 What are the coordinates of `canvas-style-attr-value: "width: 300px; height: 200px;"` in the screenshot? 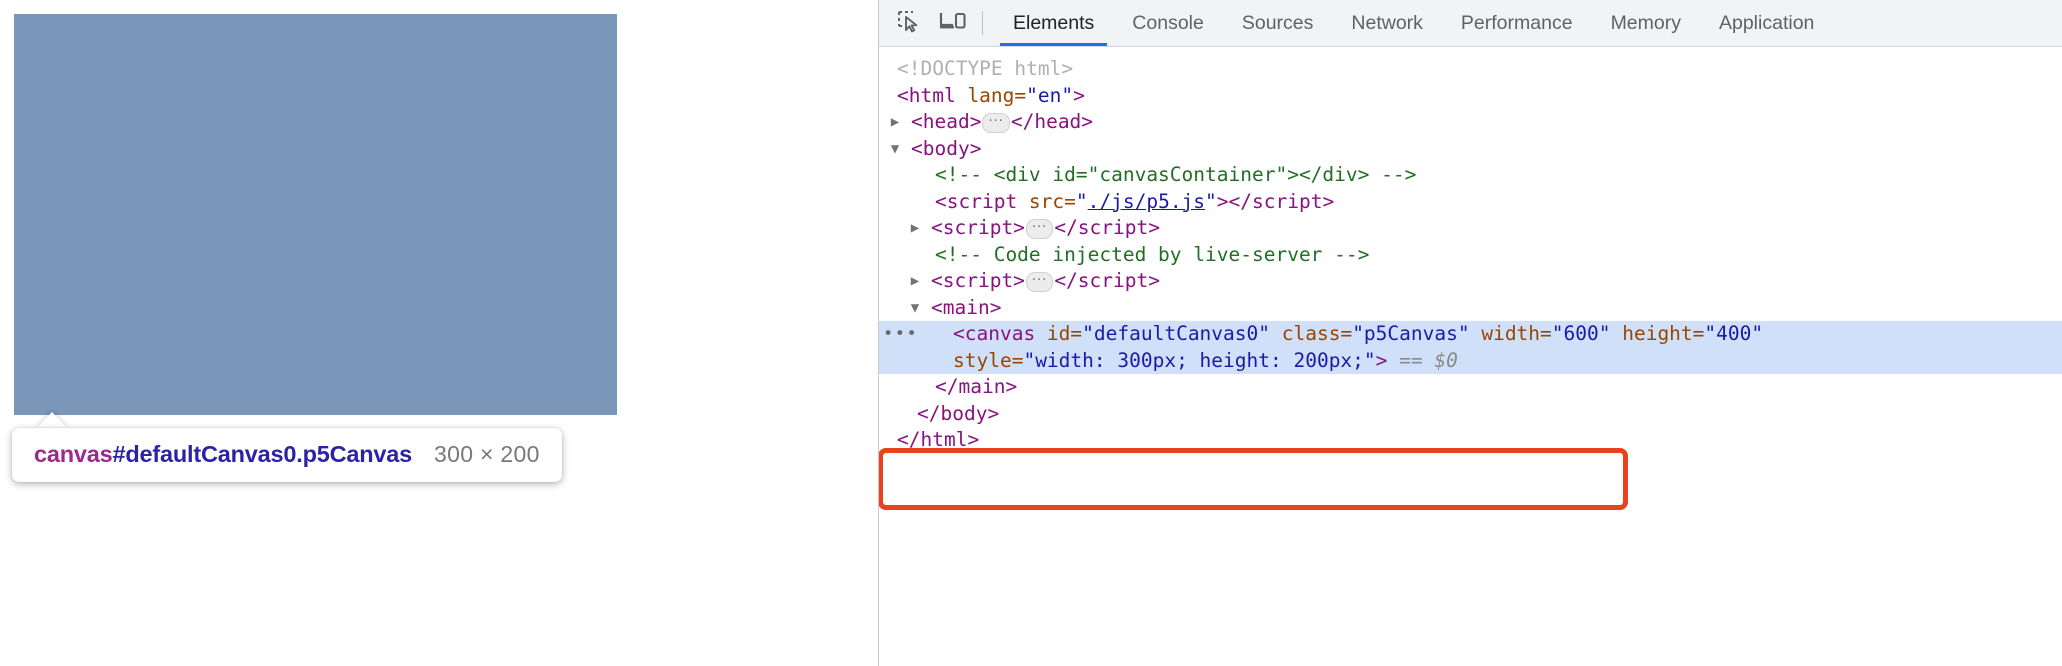 It's located at (1199, 360).